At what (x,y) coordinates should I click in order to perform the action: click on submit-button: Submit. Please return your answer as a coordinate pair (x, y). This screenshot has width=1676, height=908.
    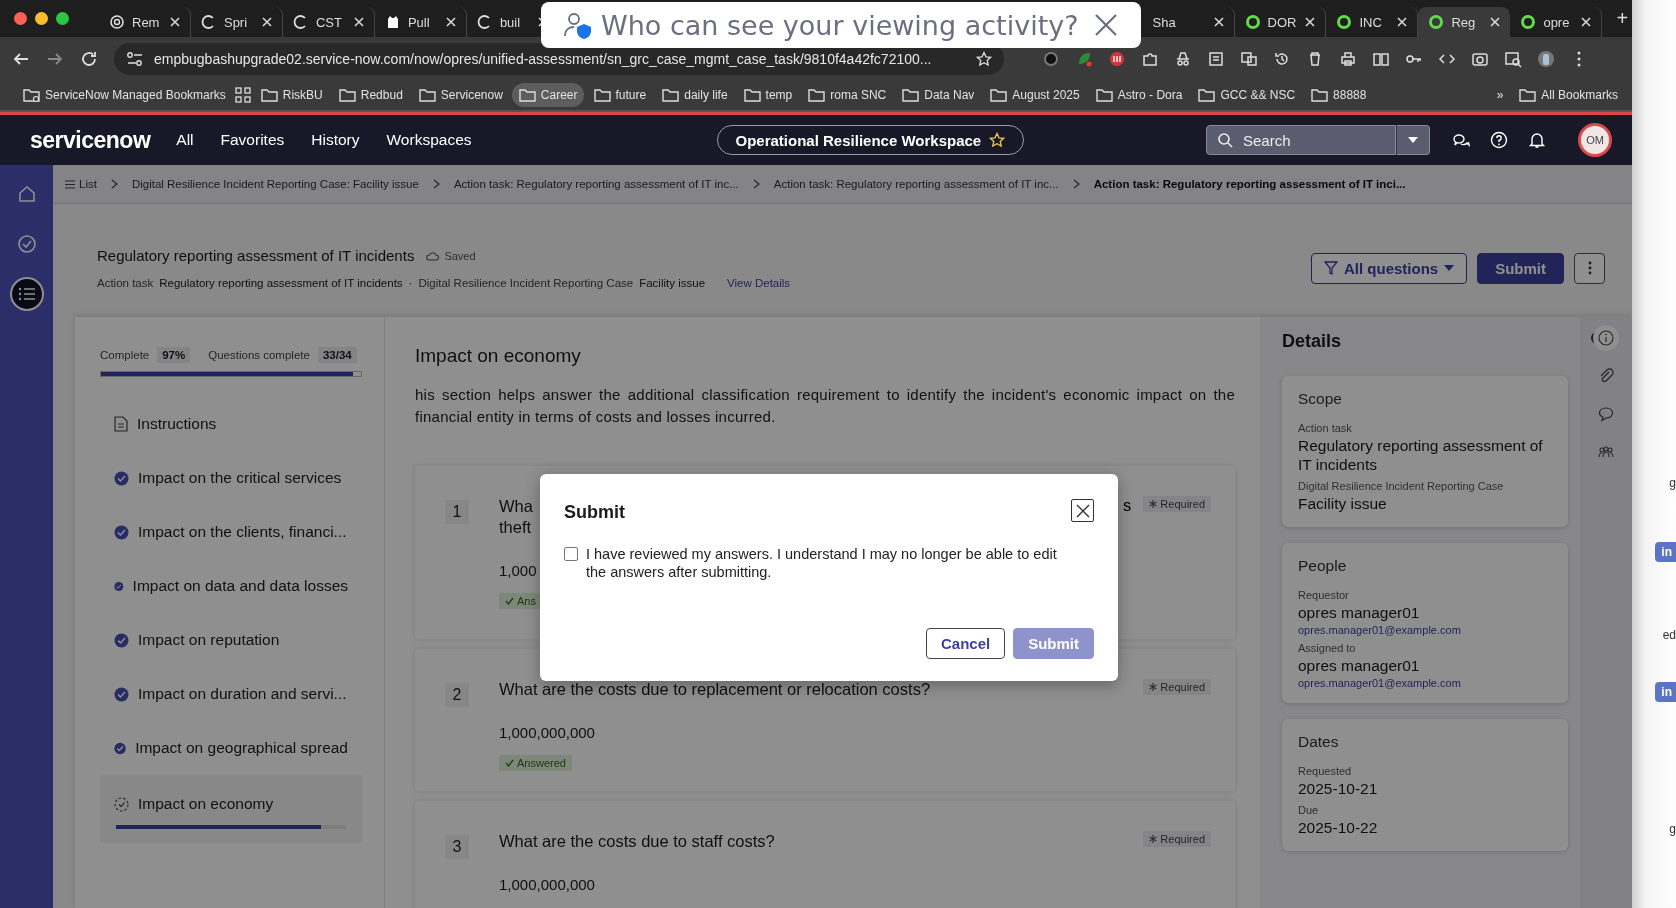
    Looking at the image, I should click on (1520, 268).